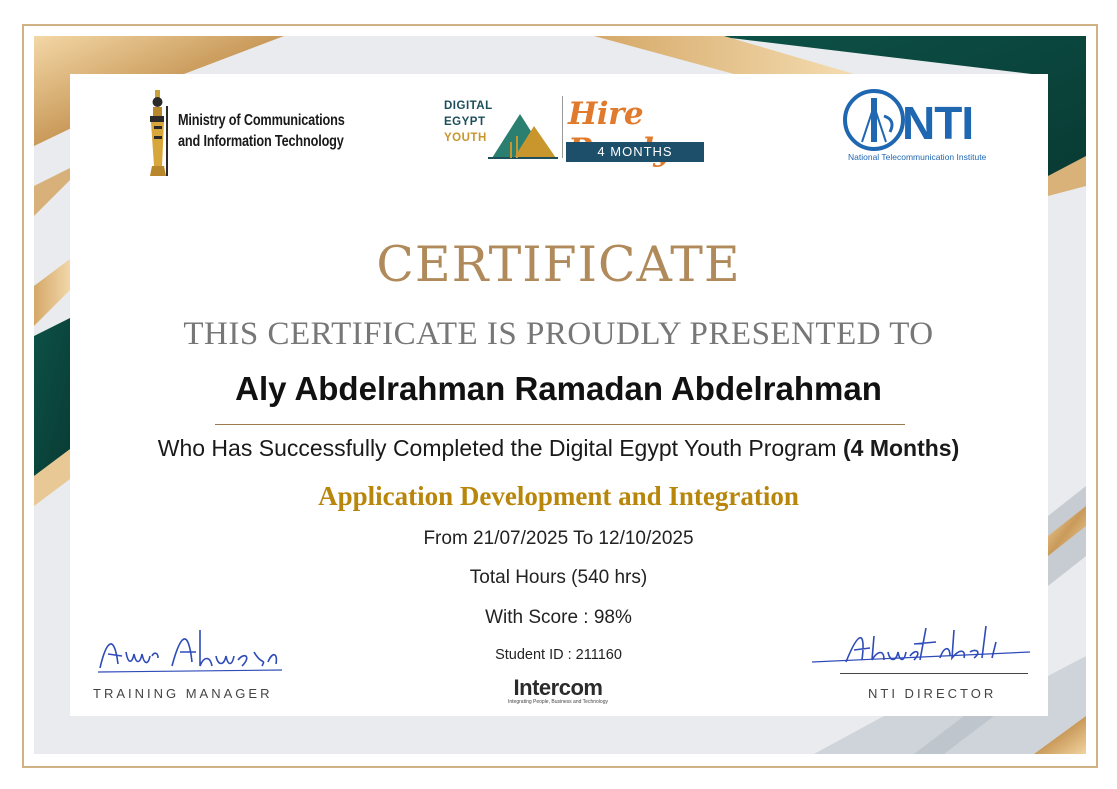 The image size is (1117, 789). I want to click on pyramids-icon, so click(523, 136).